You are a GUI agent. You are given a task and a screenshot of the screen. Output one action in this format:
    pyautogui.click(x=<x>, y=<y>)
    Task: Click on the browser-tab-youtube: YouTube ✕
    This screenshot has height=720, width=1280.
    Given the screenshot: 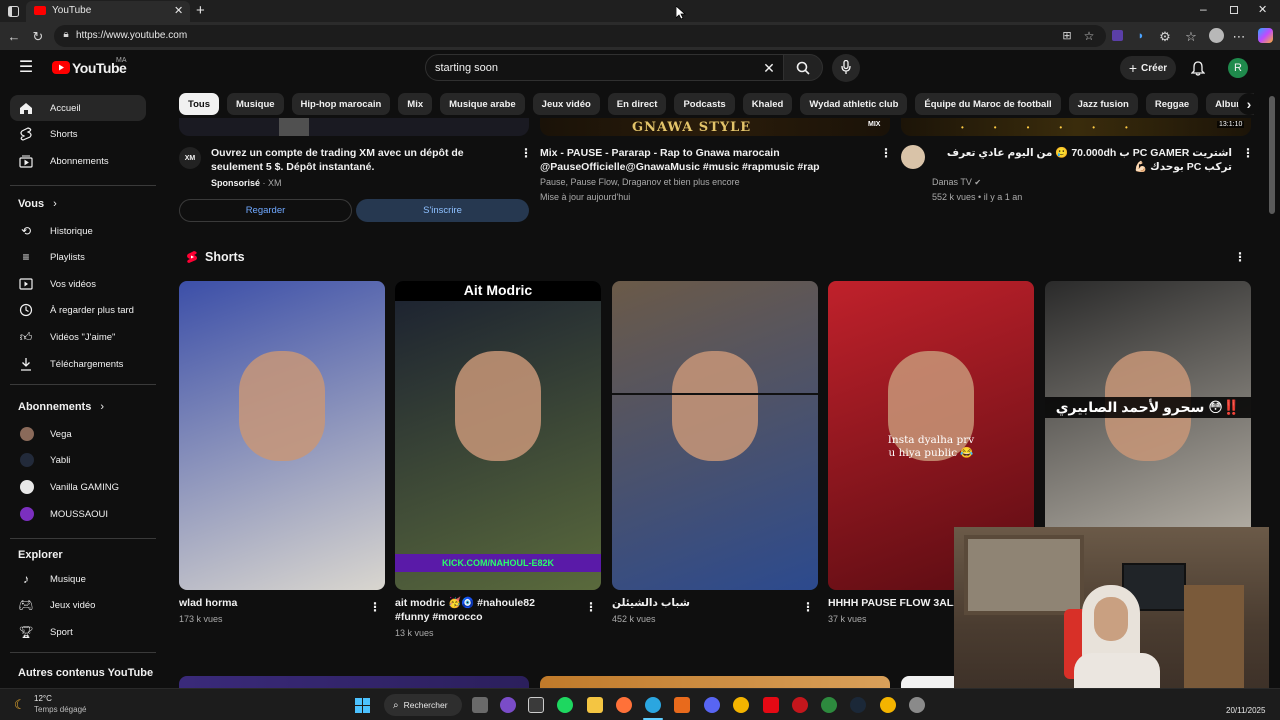 What is the action you would take?
    pyautogui.click(x=108, y=11)
    